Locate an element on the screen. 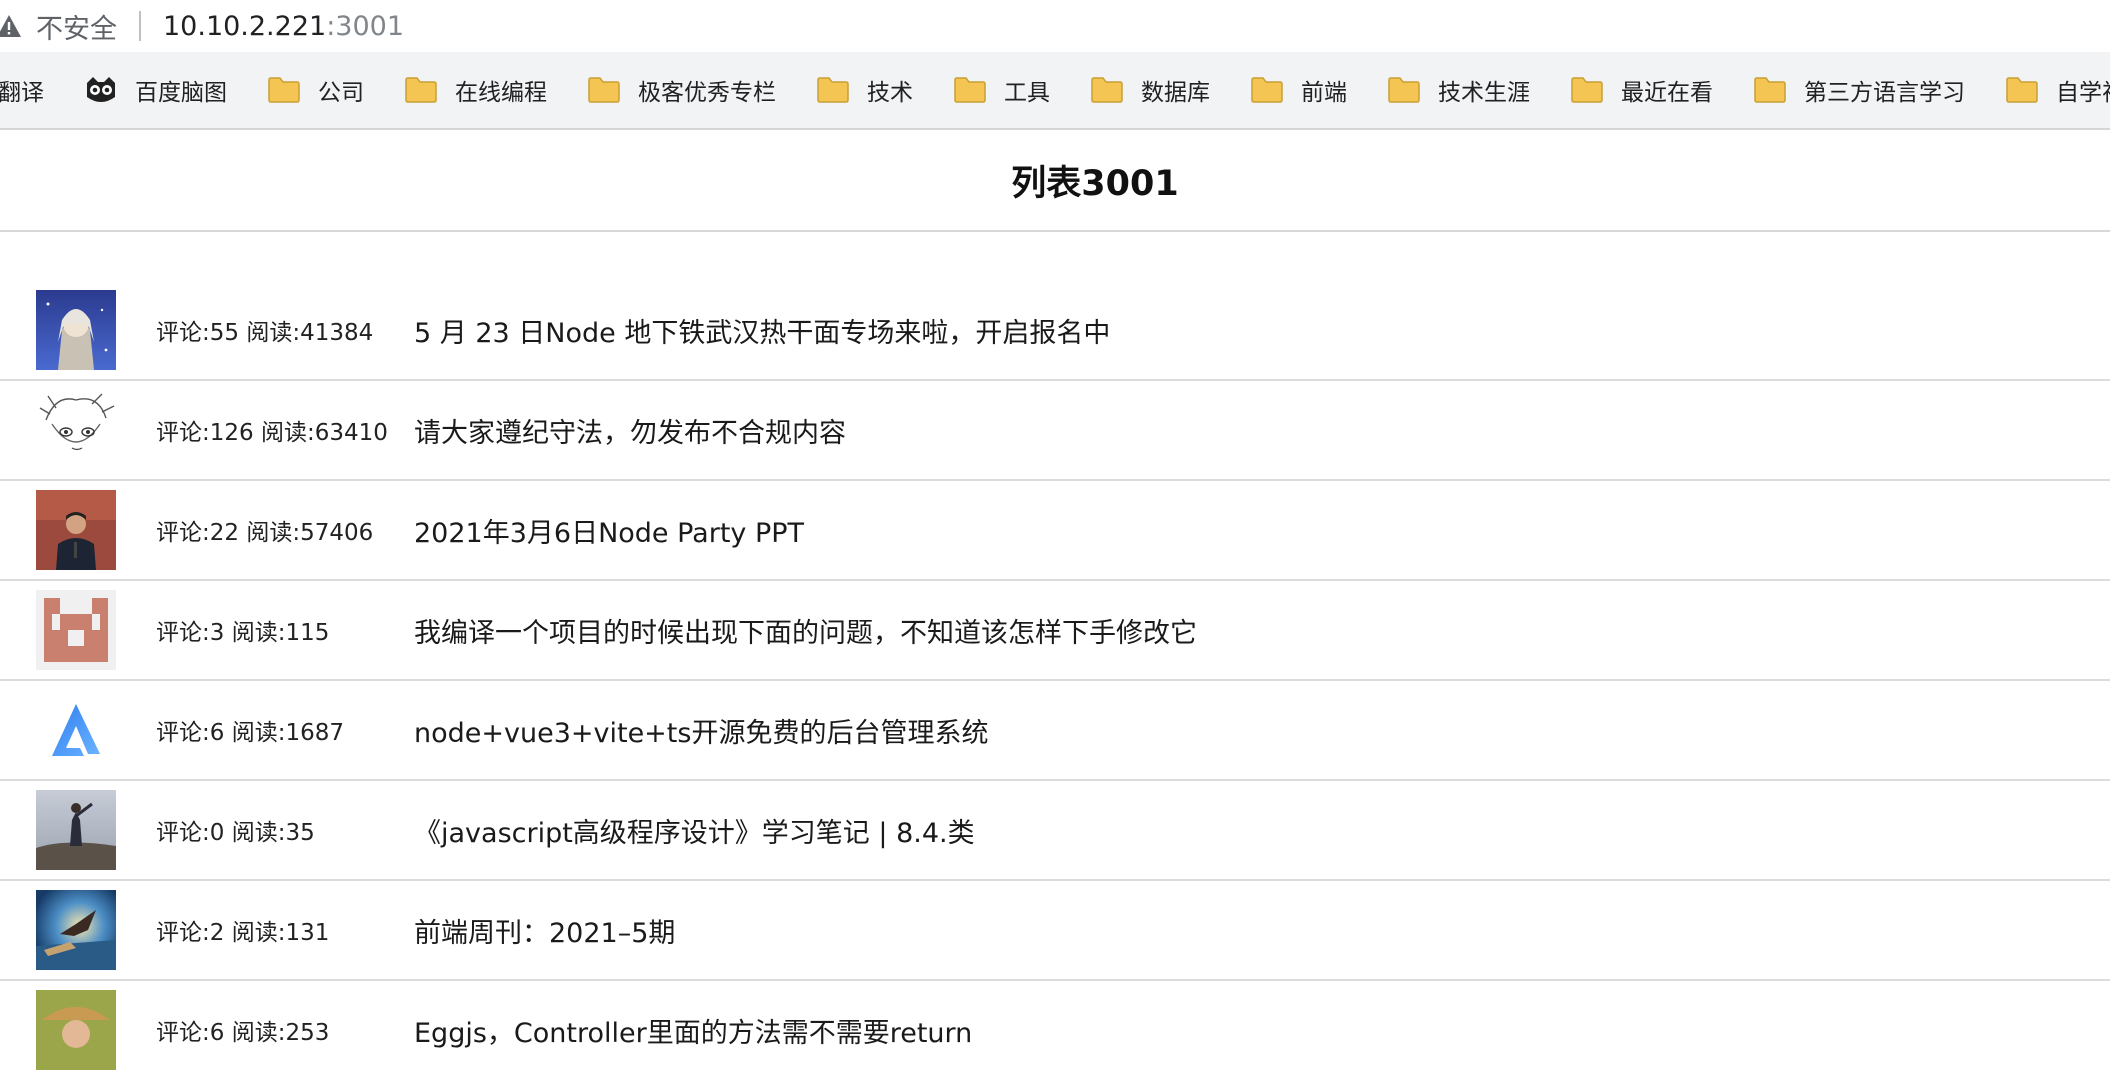 This screenshot has height=1079, width=2110. bookmark-label: 技术生涯 is located at coordinates (1484, 93).